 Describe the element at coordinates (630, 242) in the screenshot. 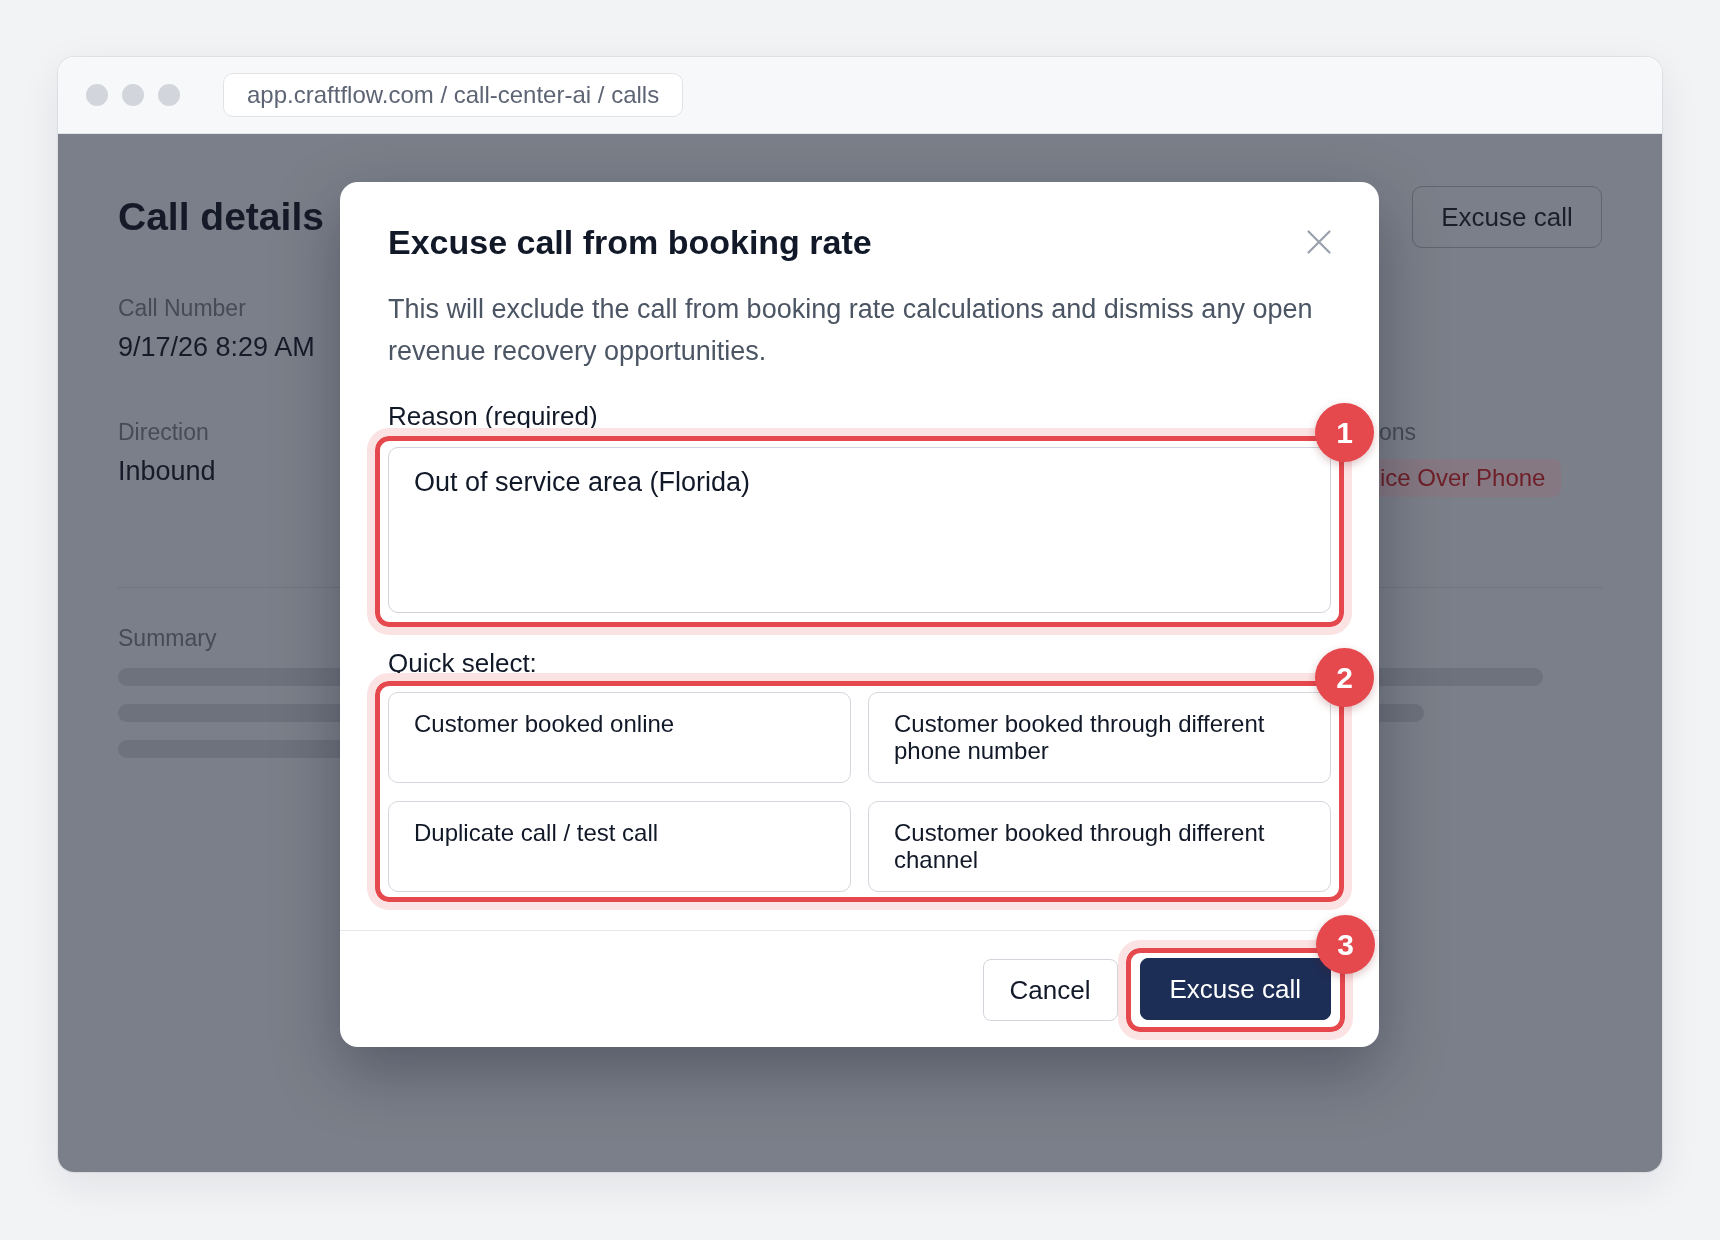

I see `dialog-title: Excuse call from booking rate` at that location.